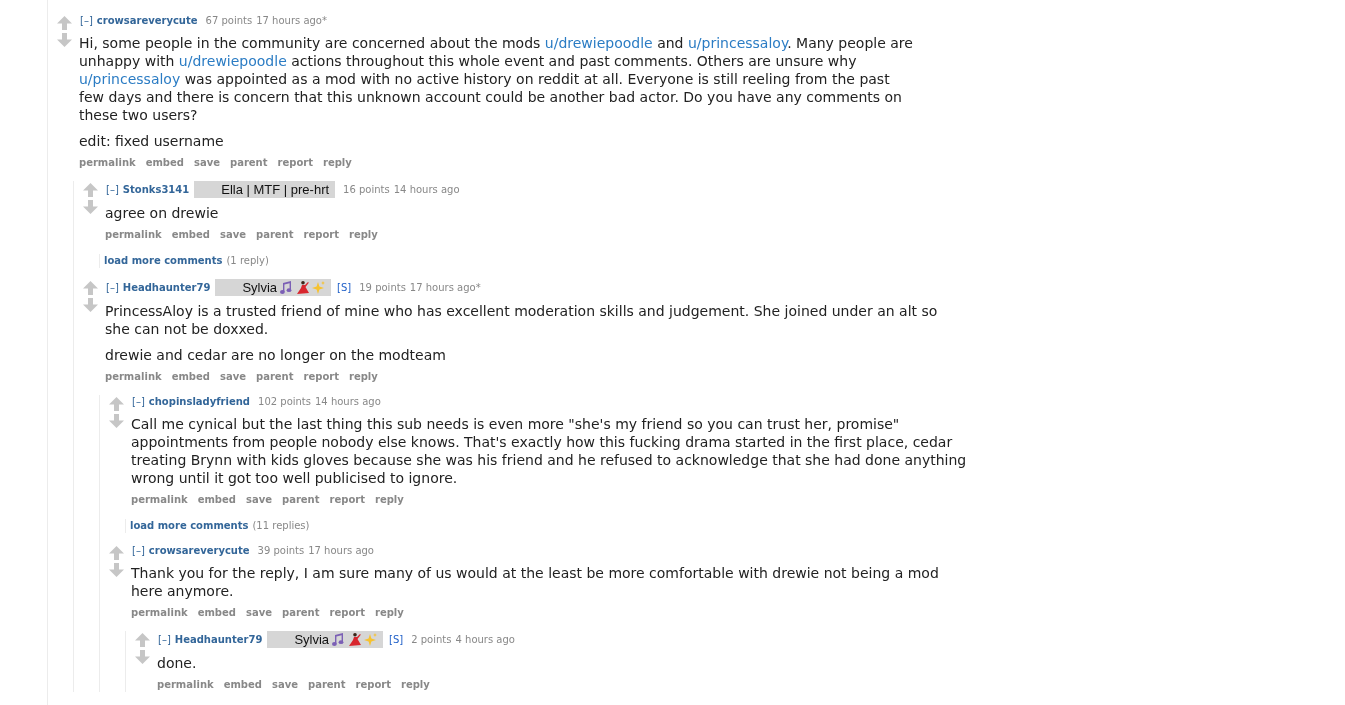  What do you see at coordinates (275, 189) in the screenshot?
I see `flair-text: Ella | MTF | pre-hrt` at bounding box center [275, 189].